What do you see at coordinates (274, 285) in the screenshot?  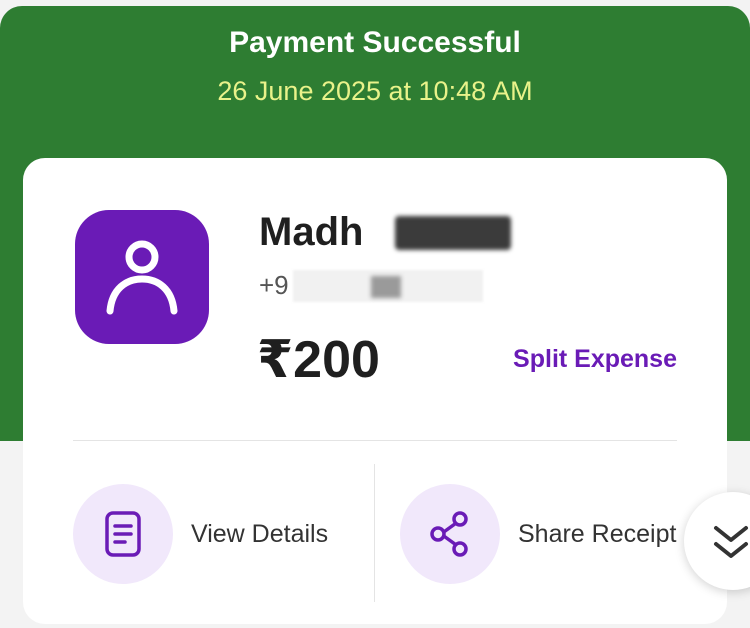 I see `payee-phone: +9` at bounding box center [274, 285].